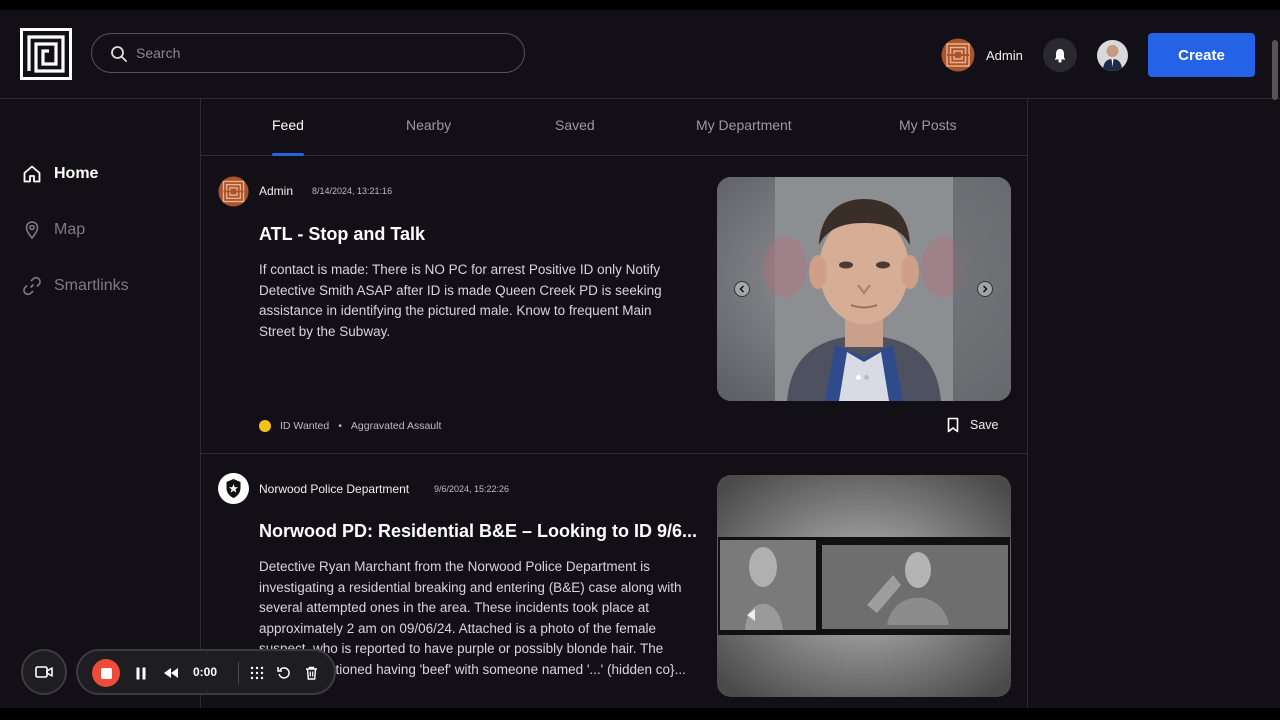 This screenshot has height=720, width=1280. Describe the element at coordinates (91, 285) in the screenshot. I see `sidebar-item-label: Smartlinks` at that location.